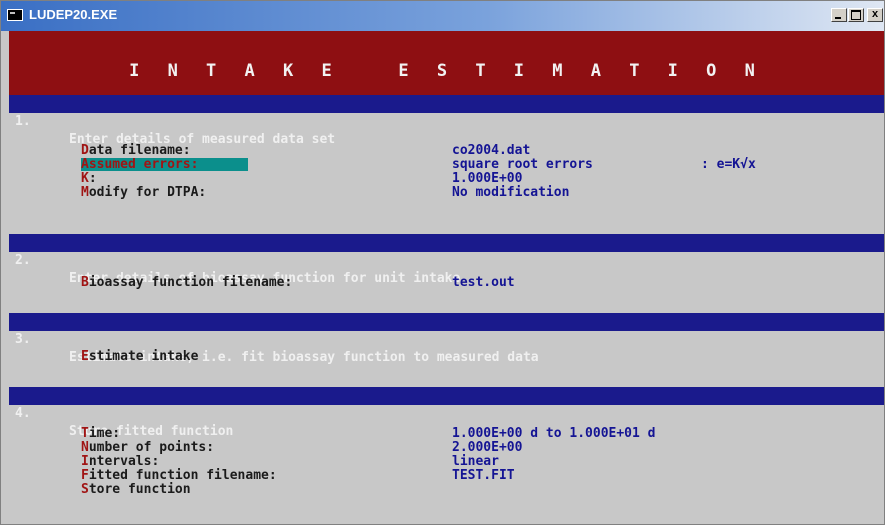  Describe the element at coordinates (139, 356) in the screenshot. I see `estimate-intake-item: Estimate intake` at that location.